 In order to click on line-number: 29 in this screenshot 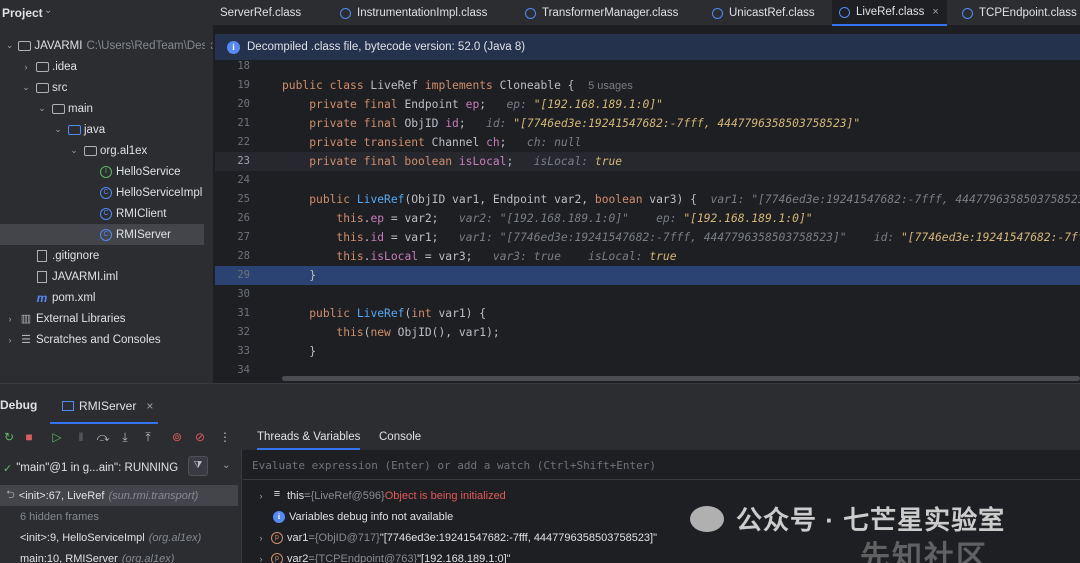, I will do `click(232, 275)`.